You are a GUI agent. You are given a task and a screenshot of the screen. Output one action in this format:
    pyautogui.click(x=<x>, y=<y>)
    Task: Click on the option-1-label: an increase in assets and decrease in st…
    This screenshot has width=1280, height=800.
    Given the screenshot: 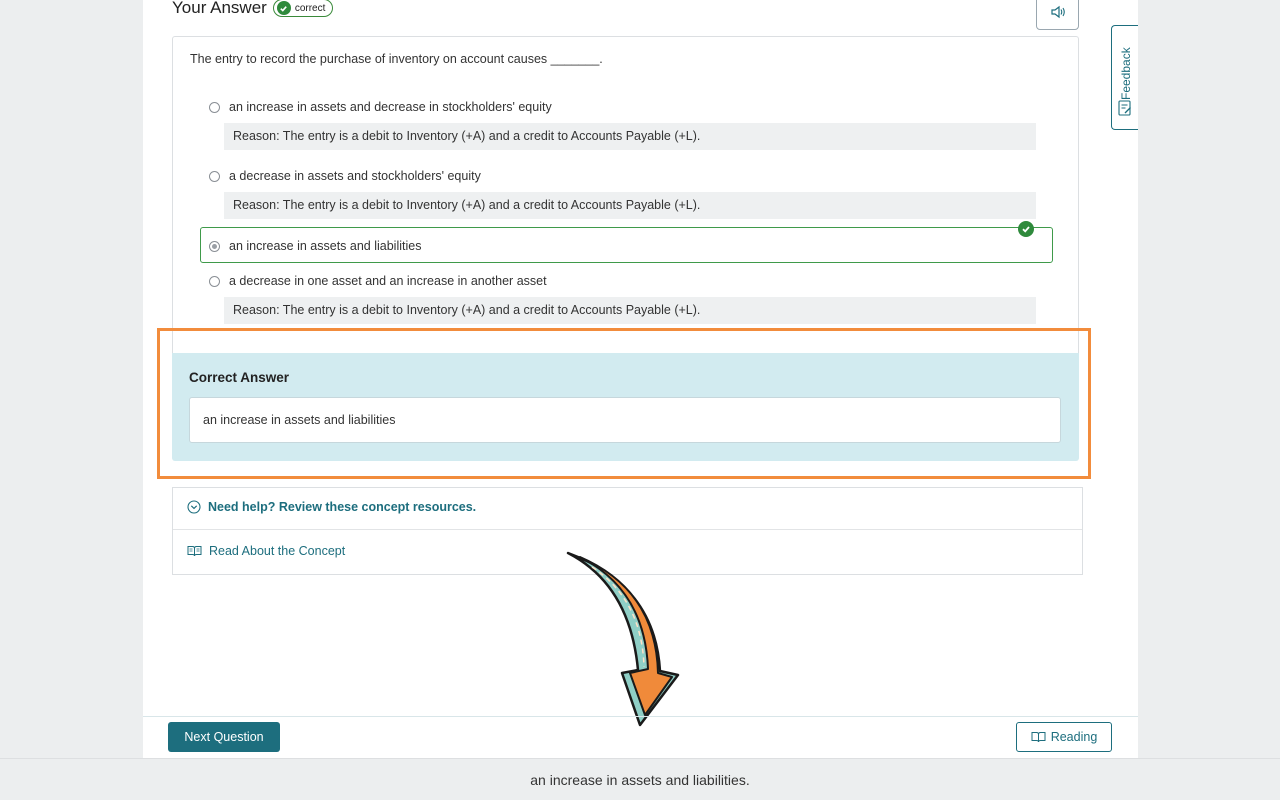 What is the action you would take?
    pyautogui.click(x=390, y=107)
    